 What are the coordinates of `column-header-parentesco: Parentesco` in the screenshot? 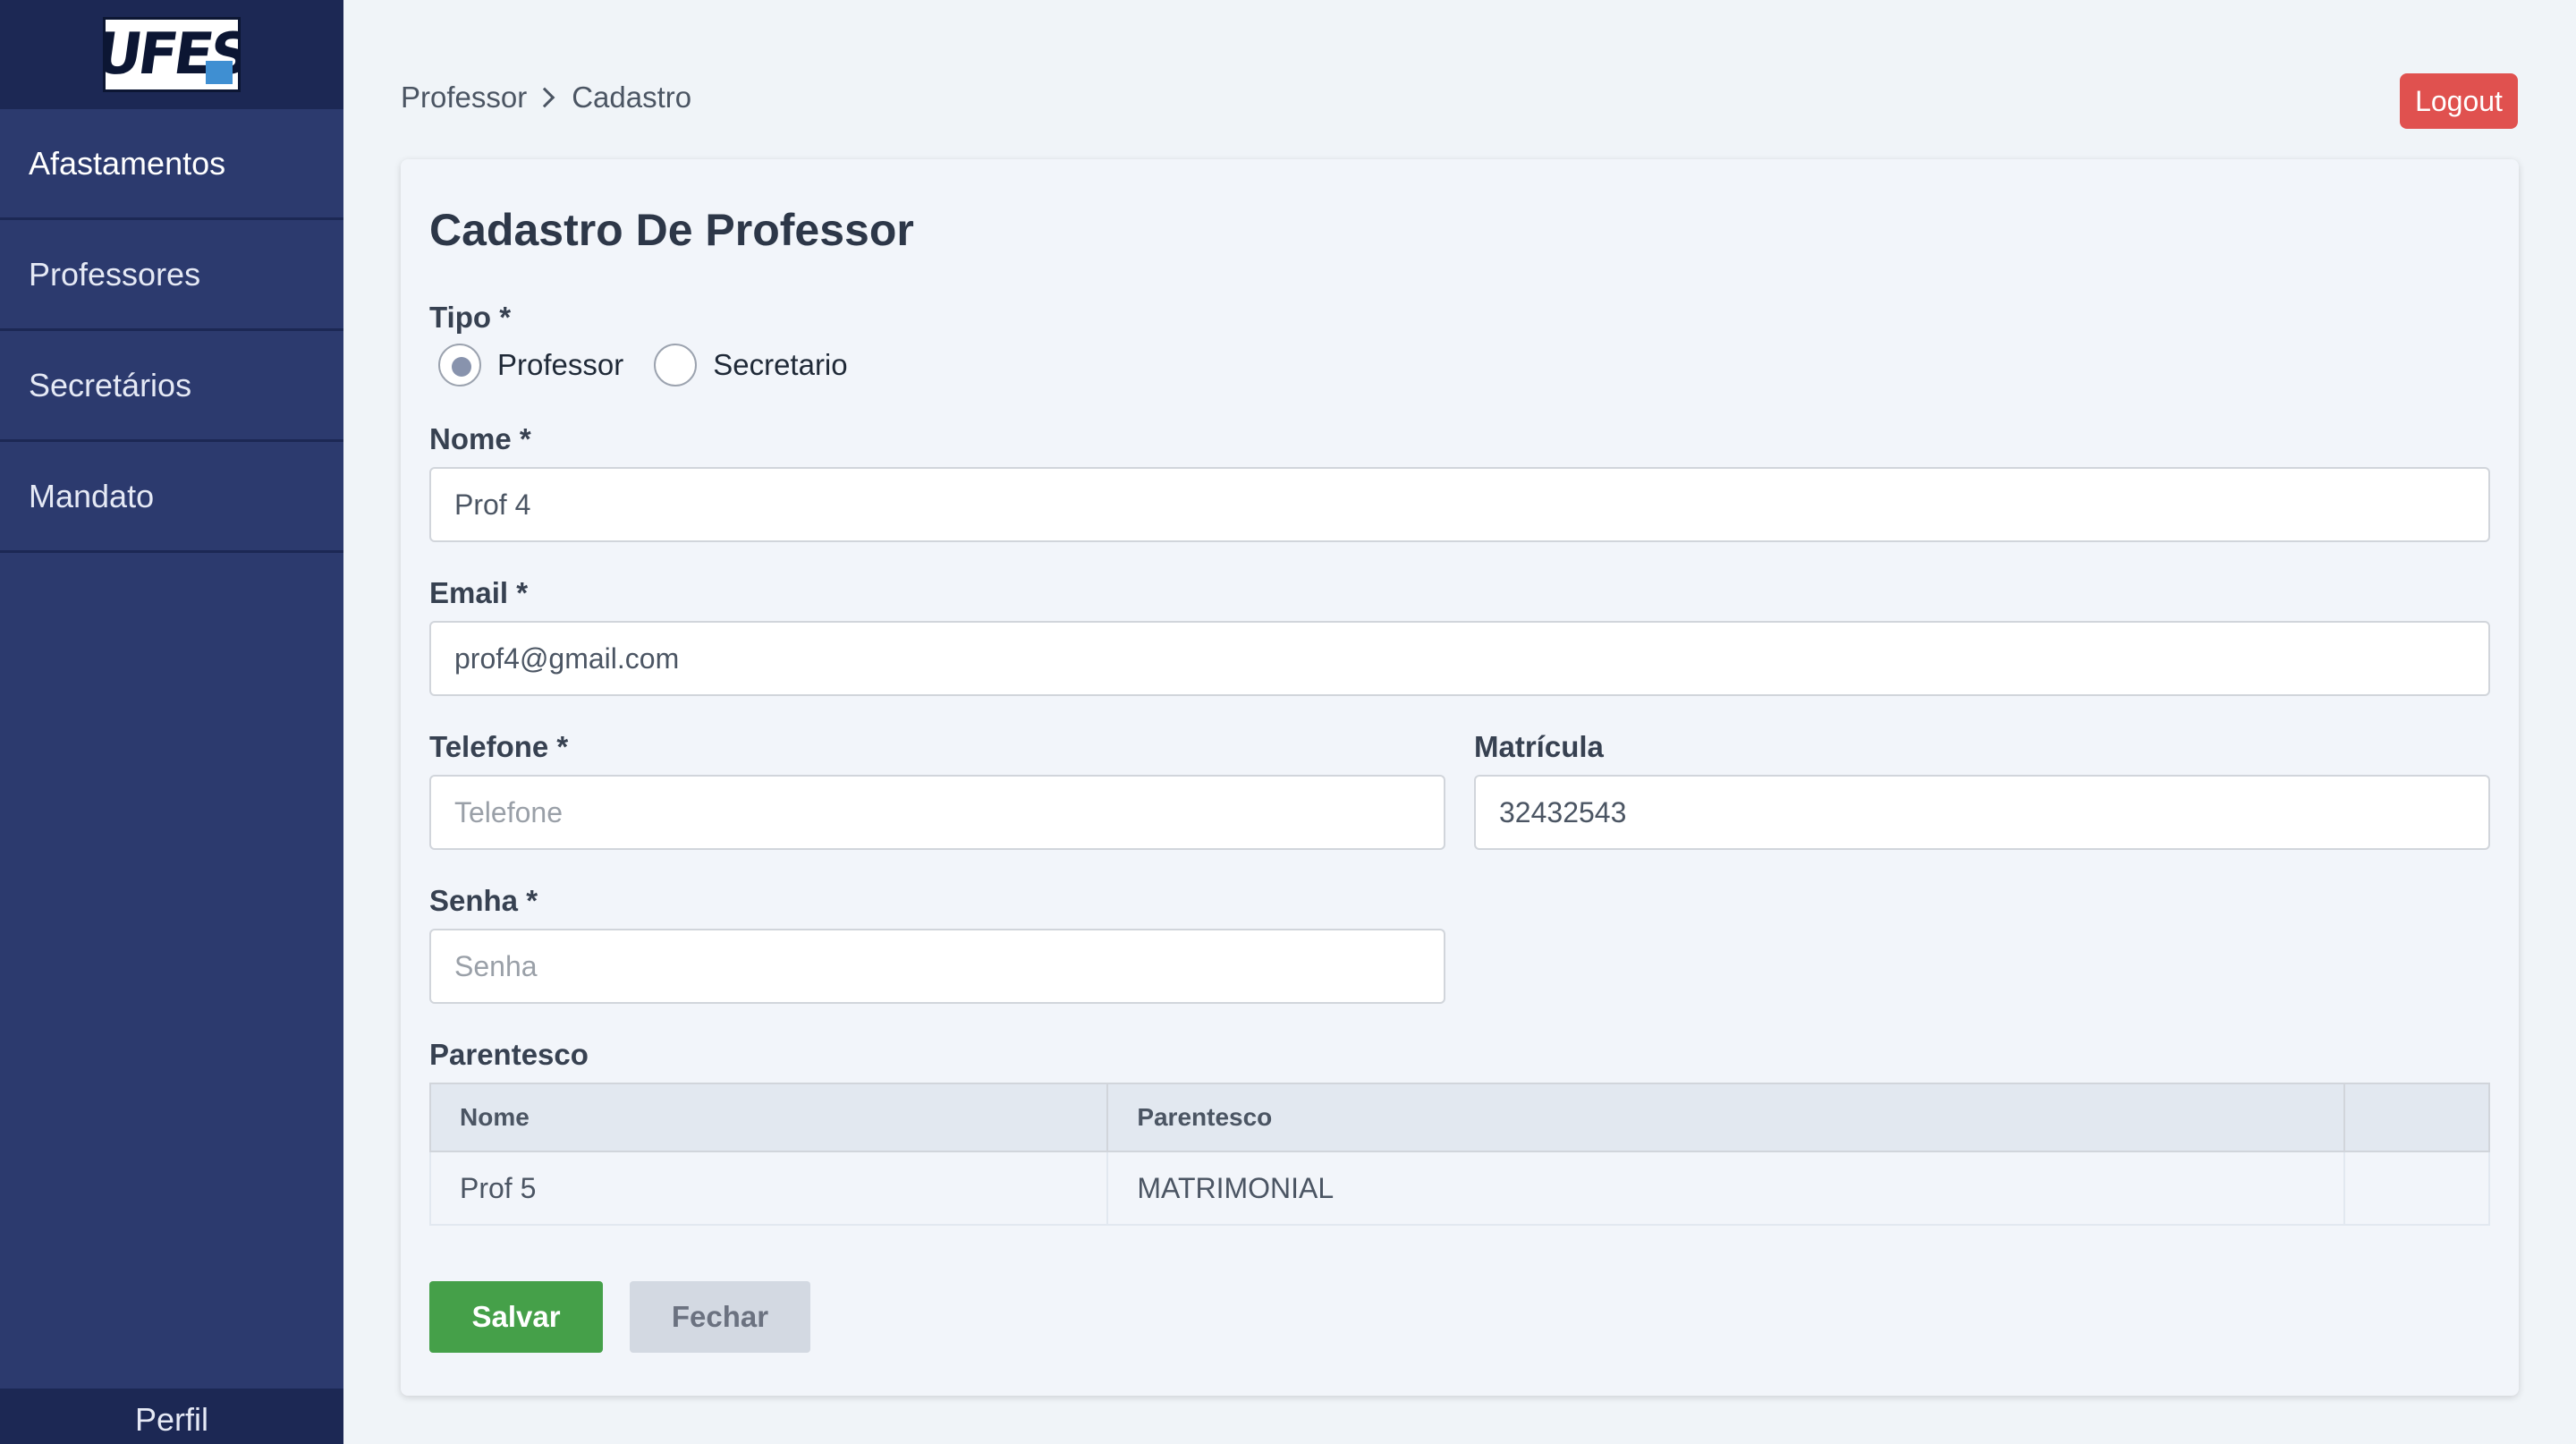 It's located at (1726, 1117).